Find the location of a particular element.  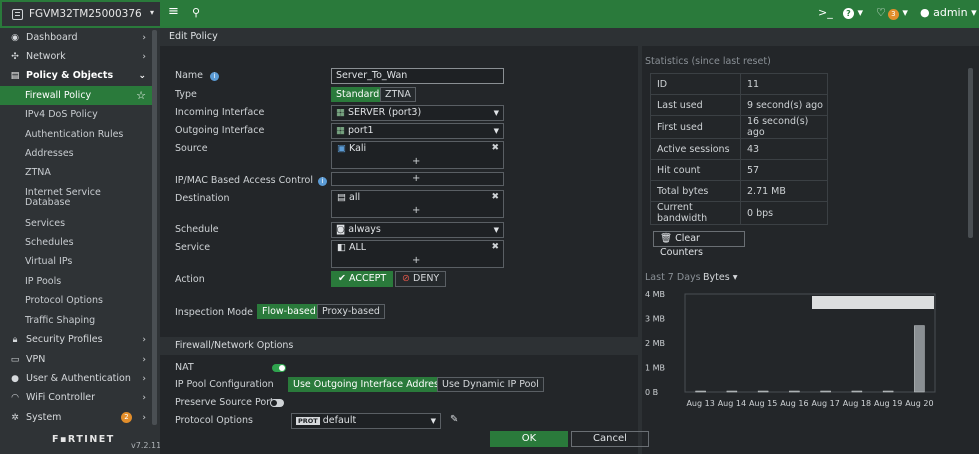

sidebar-item-services: Services is located at coordinates (76, 223).